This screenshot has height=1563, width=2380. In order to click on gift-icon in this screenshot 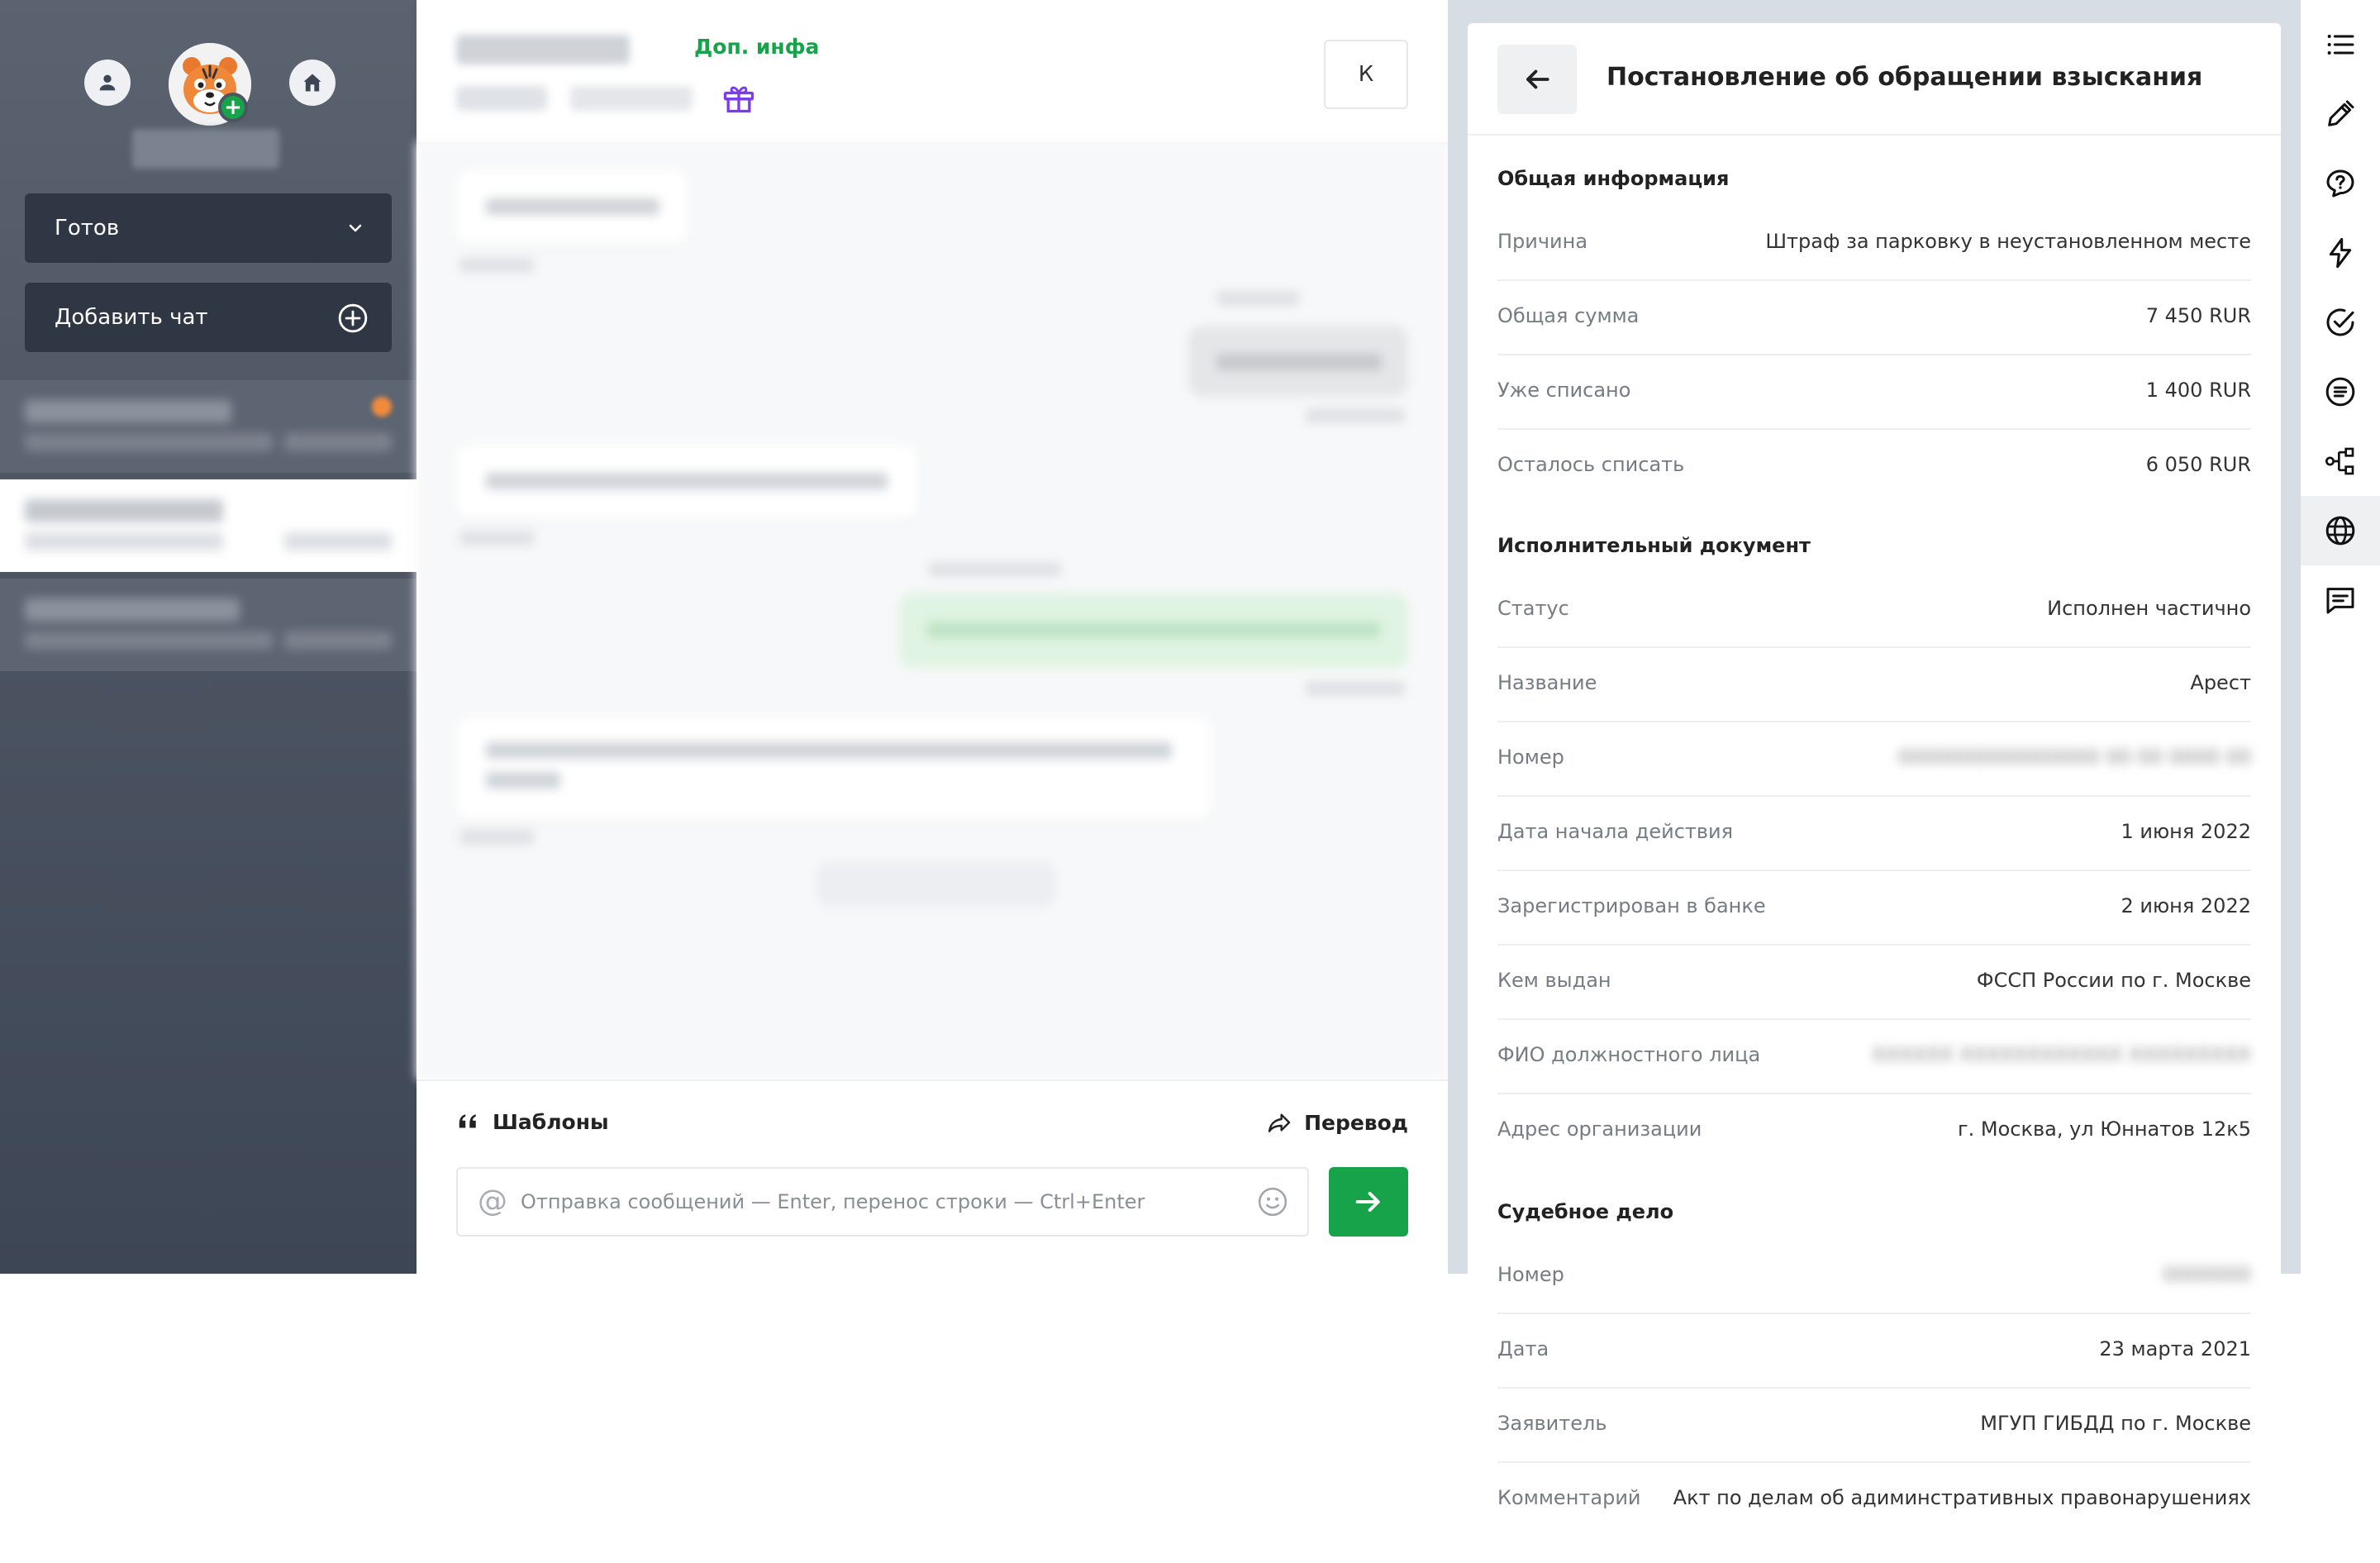, I will do `click(739, 97)`.